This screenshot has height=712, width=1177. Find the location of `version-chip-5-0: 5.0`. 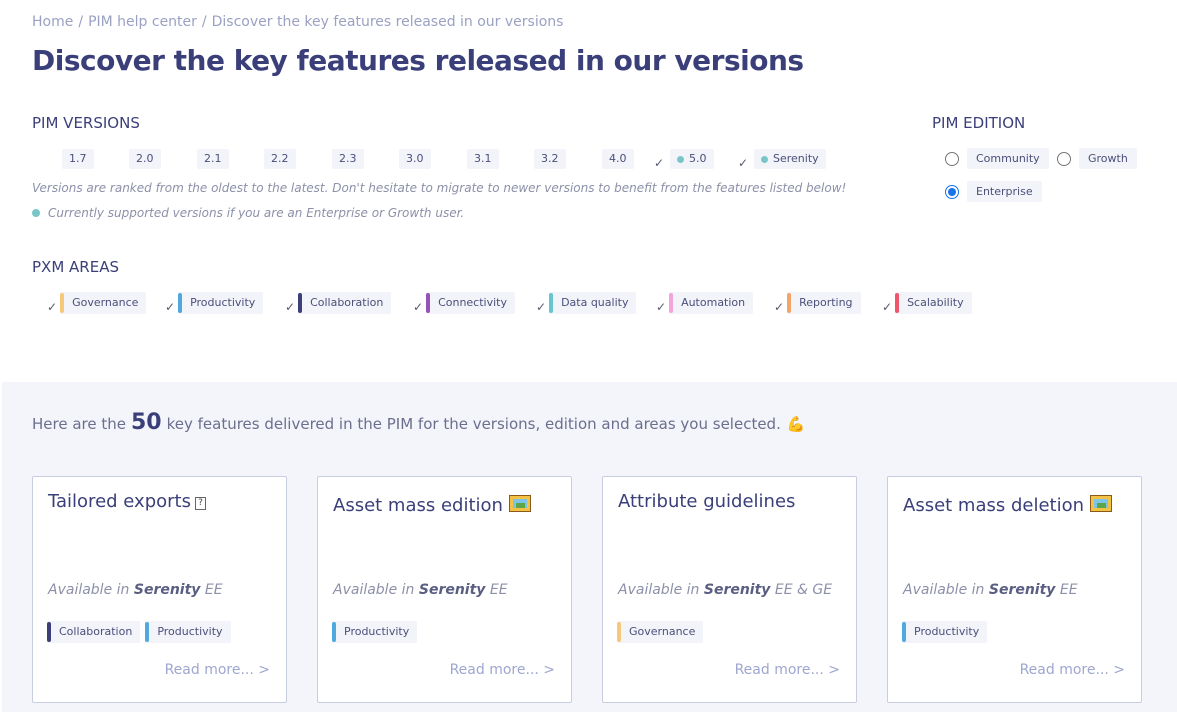

version-chip-5-0: 5.0 is located at coordinates (692, 159).